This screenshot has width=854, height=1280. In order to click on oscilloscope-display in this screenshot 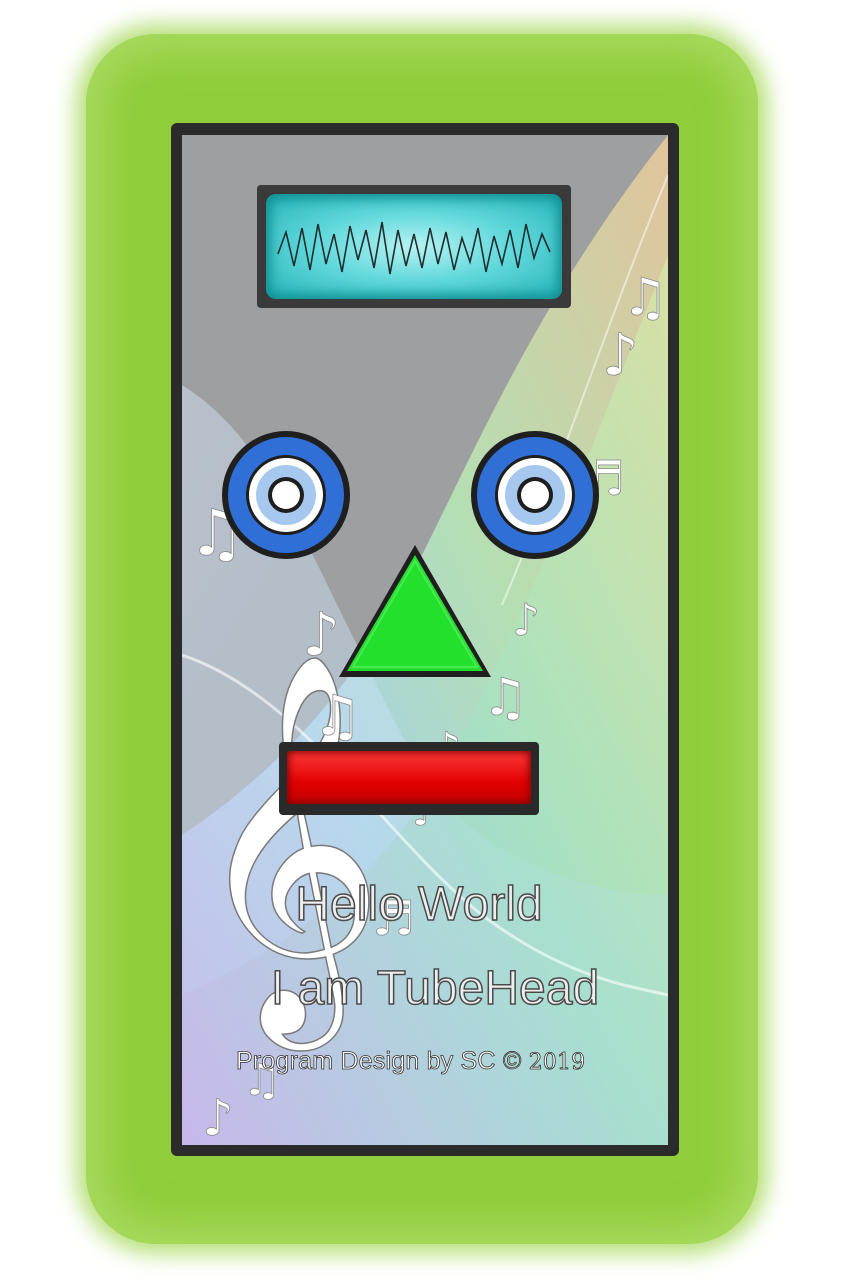, I will do `click(414, 246)`.